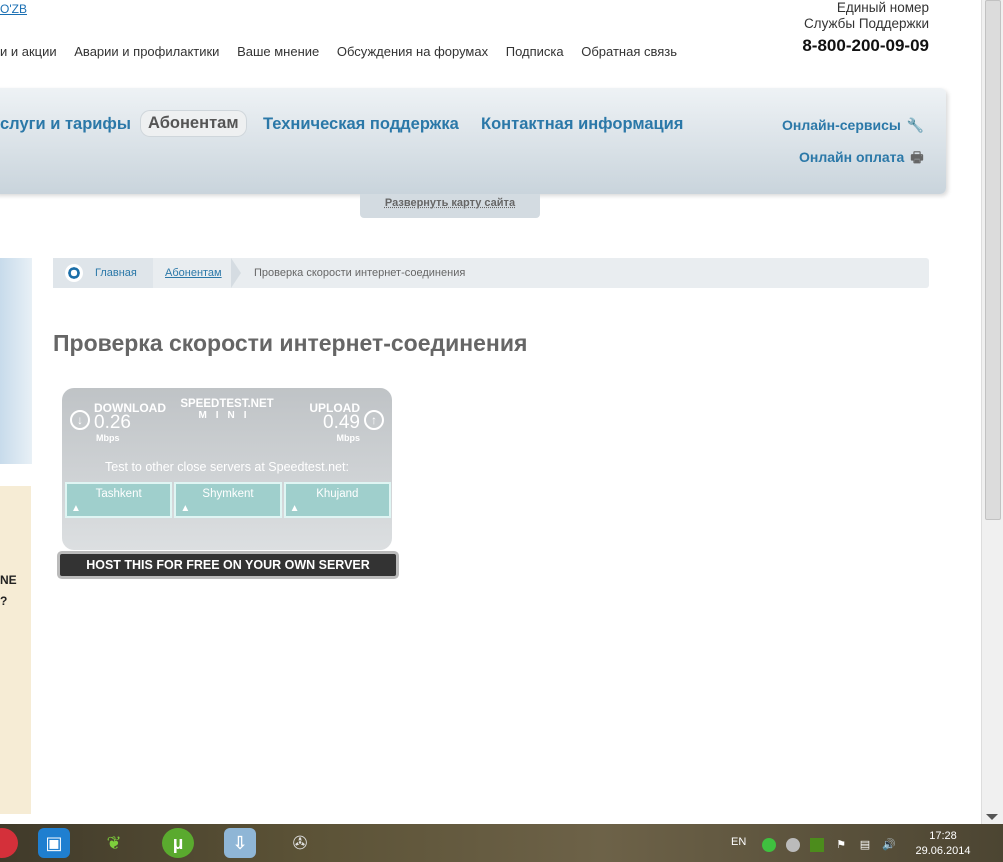 The image size is (1003, 862). What do you see at coordinates (8, 580) in the screenshot?
I see `side-text-line1: NE` at bounding box center [8, 580].